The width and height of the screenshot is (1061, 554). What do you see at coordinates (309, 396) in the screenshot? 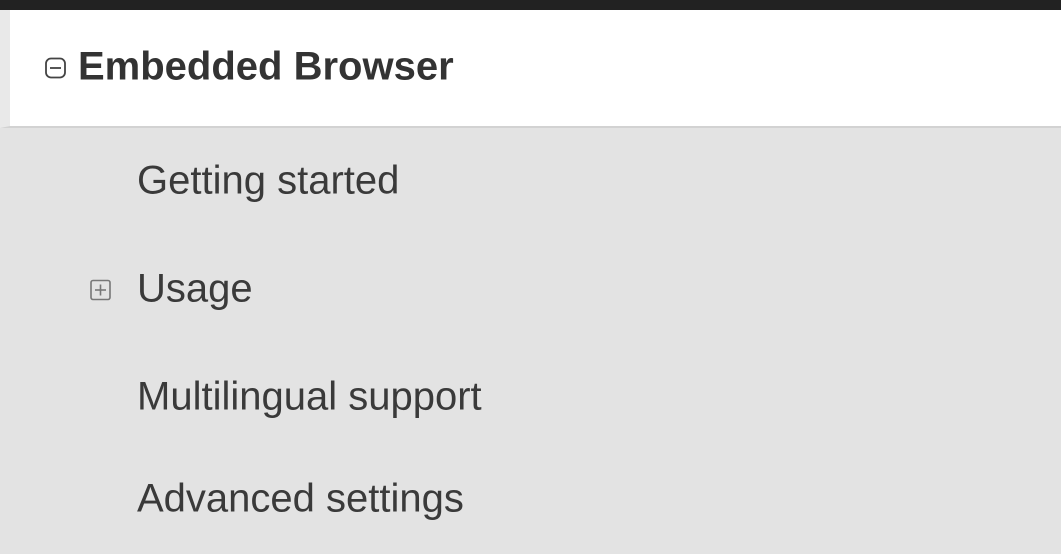
I see `tree-item-label: Multilingual support` at bounding box center [309, 396].